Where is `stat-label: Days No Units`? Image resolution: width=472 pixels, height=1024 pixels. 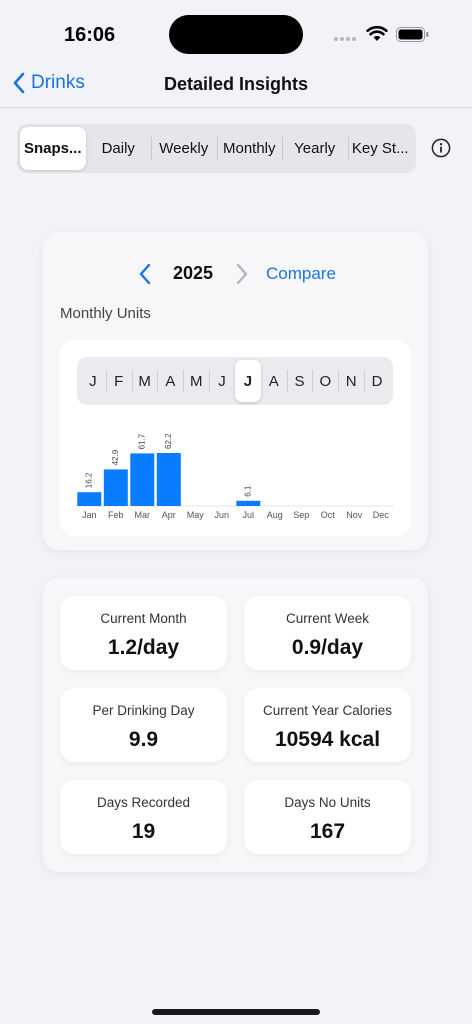
stat-label: Days No Units is located at coordinates (327, 802).